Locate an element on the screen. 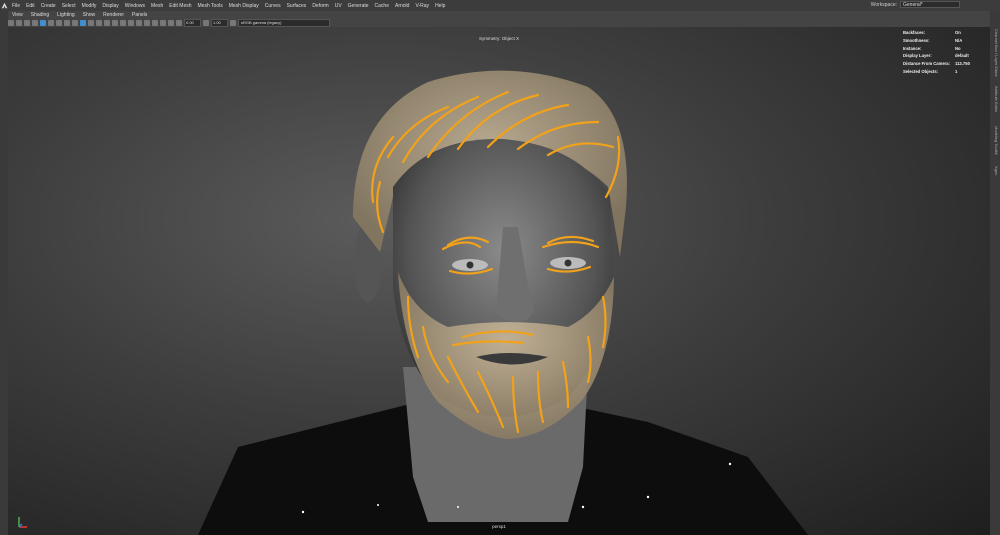  hud-label: Display Layer: is located at coordinates (917, 56).